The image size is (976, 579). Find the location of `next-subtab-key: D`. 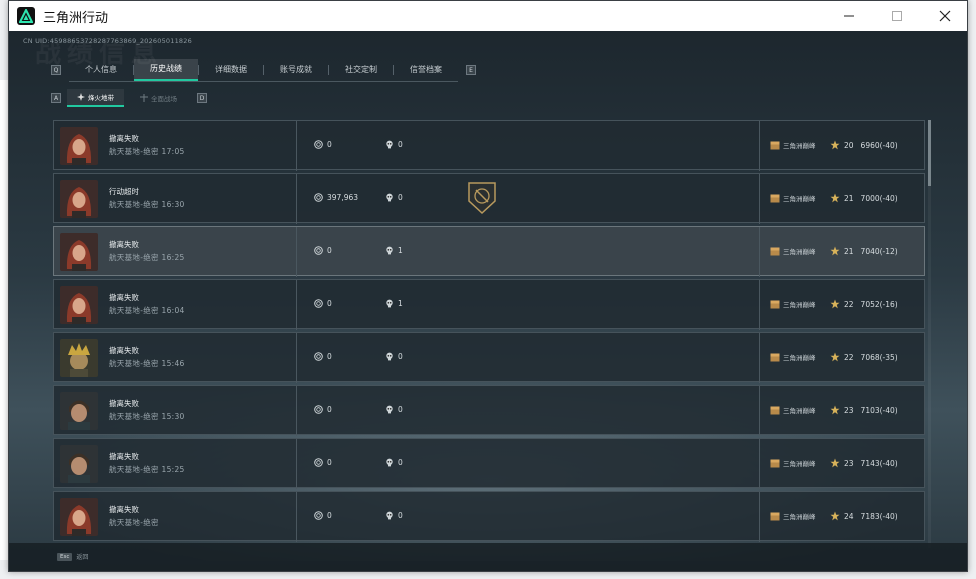

next-subtab-key: D is located at coordinates (202, 98).